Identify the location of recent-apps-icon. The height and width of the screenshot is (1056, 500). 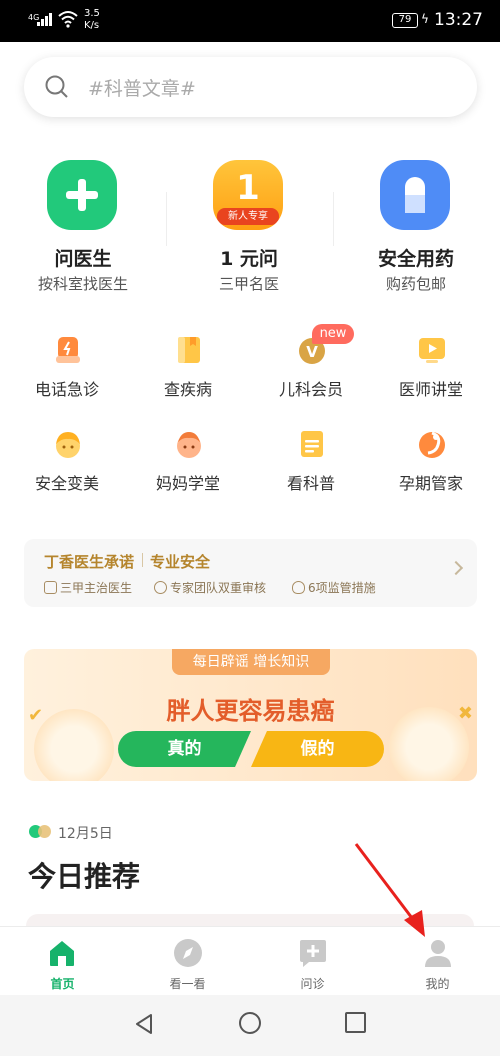
(355, 1022).